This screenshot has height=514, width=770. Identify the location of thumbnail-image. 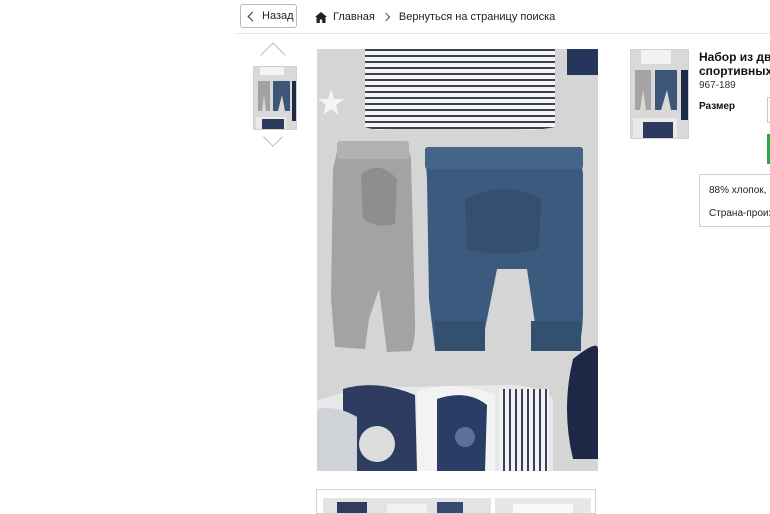
(275, 98).